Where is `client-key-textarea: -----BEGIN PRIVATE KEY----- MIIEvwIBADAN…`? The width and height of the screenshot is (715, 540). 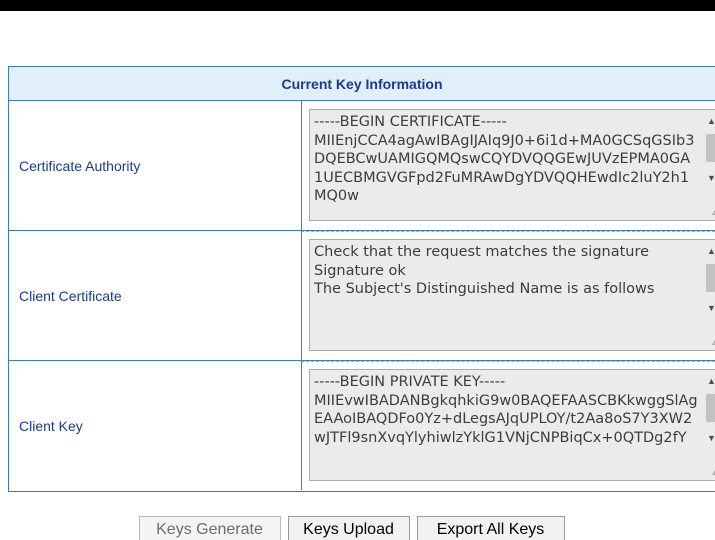 client-key-textarea: -----BEGIN PRIVATE KEY----- MIIEvwIBADAN… is located at coordinates (512, 425).